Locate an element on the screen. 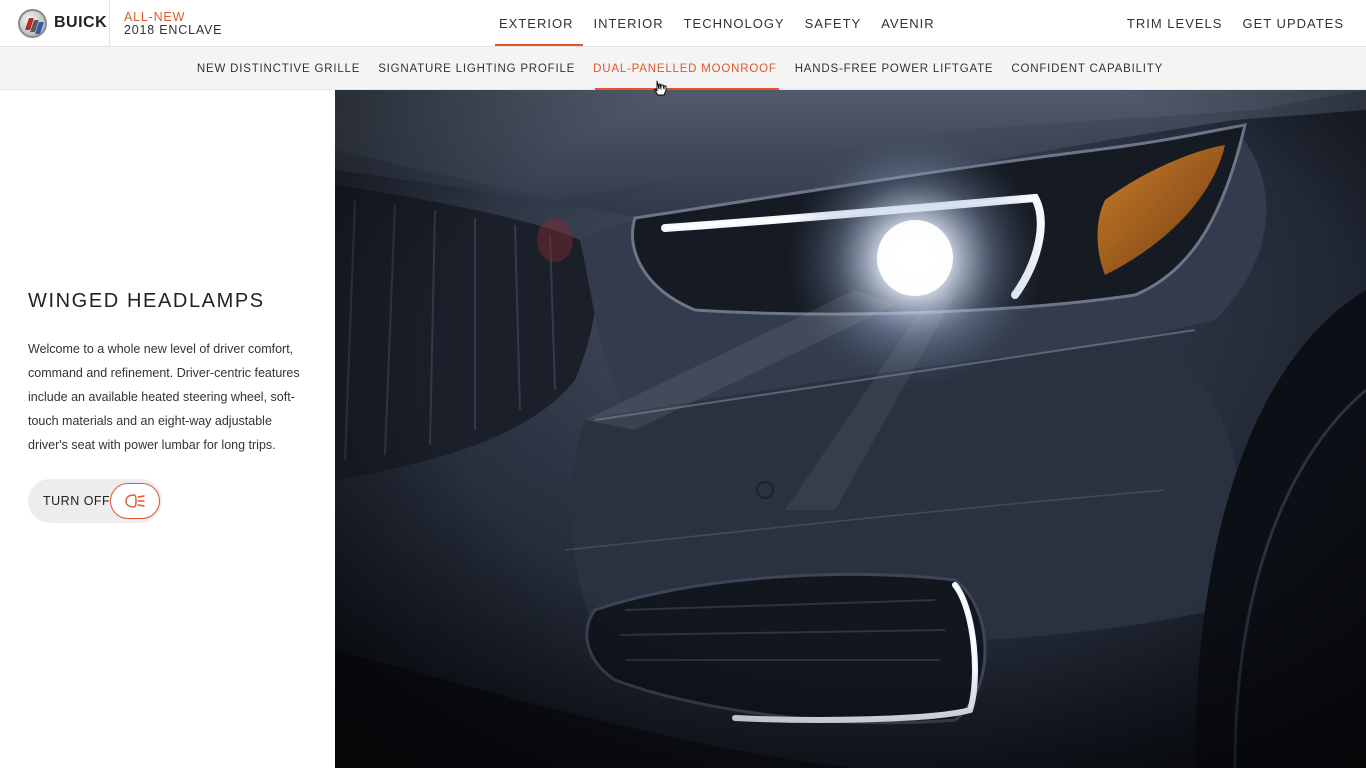 This screenshot has width=1366, height=768. headlamp-toggle: TURN OFF is located at coordinates (95, 501).